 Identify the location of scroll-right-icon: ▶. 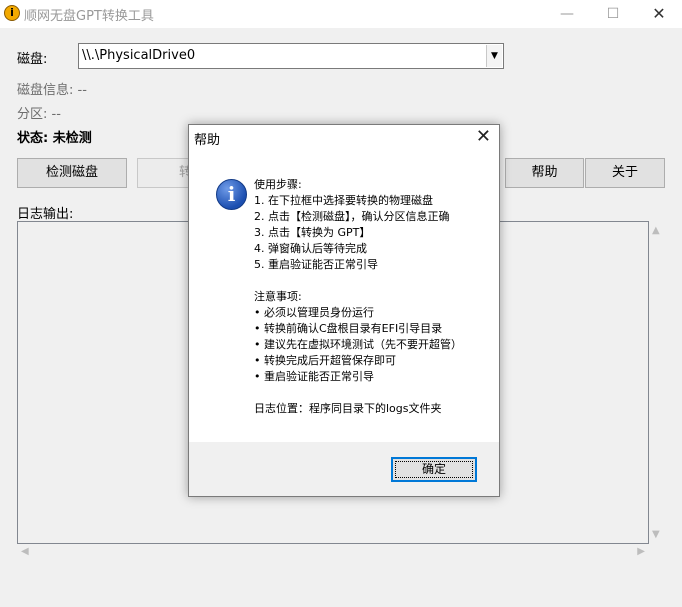
(641, 551).